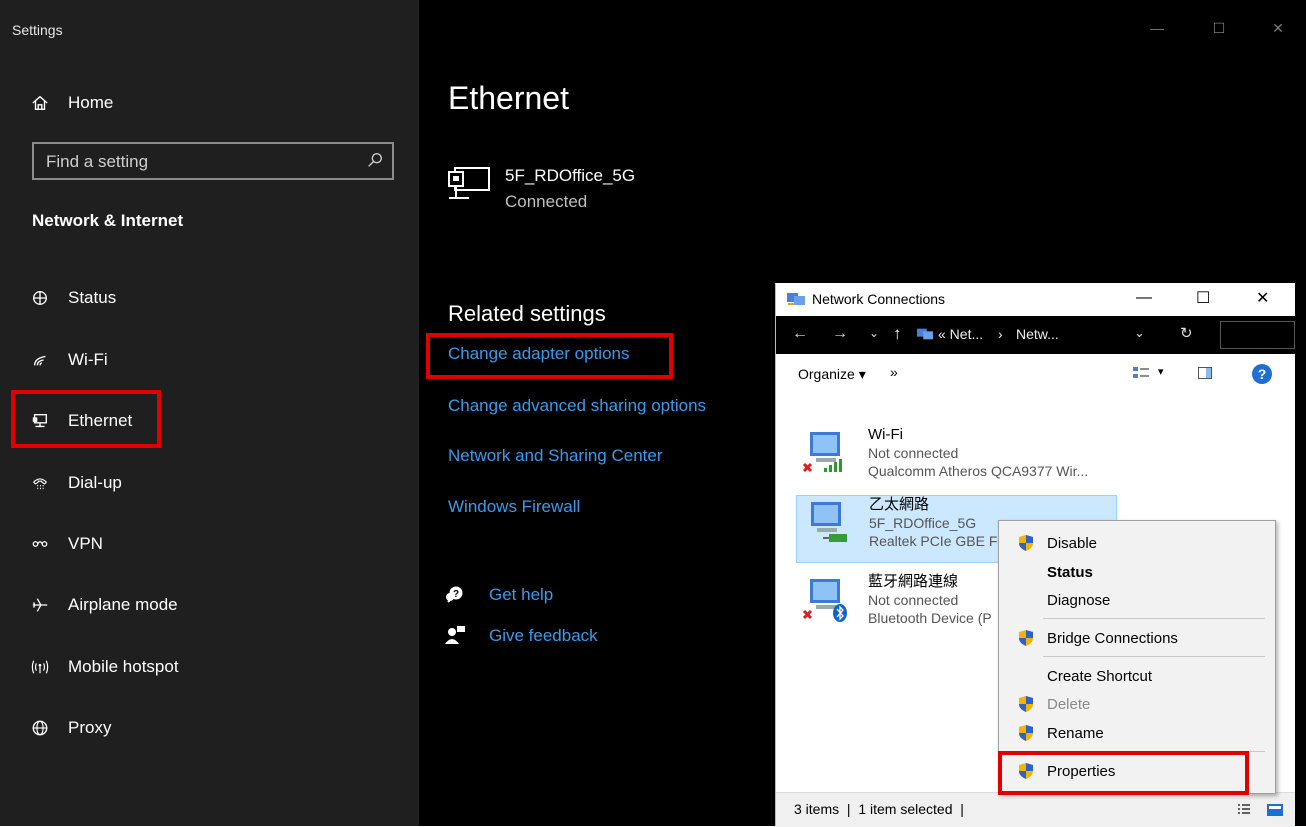 This screenshot has width=1306, height=827. I want to click on nav-status: Status, so click(72, 298).